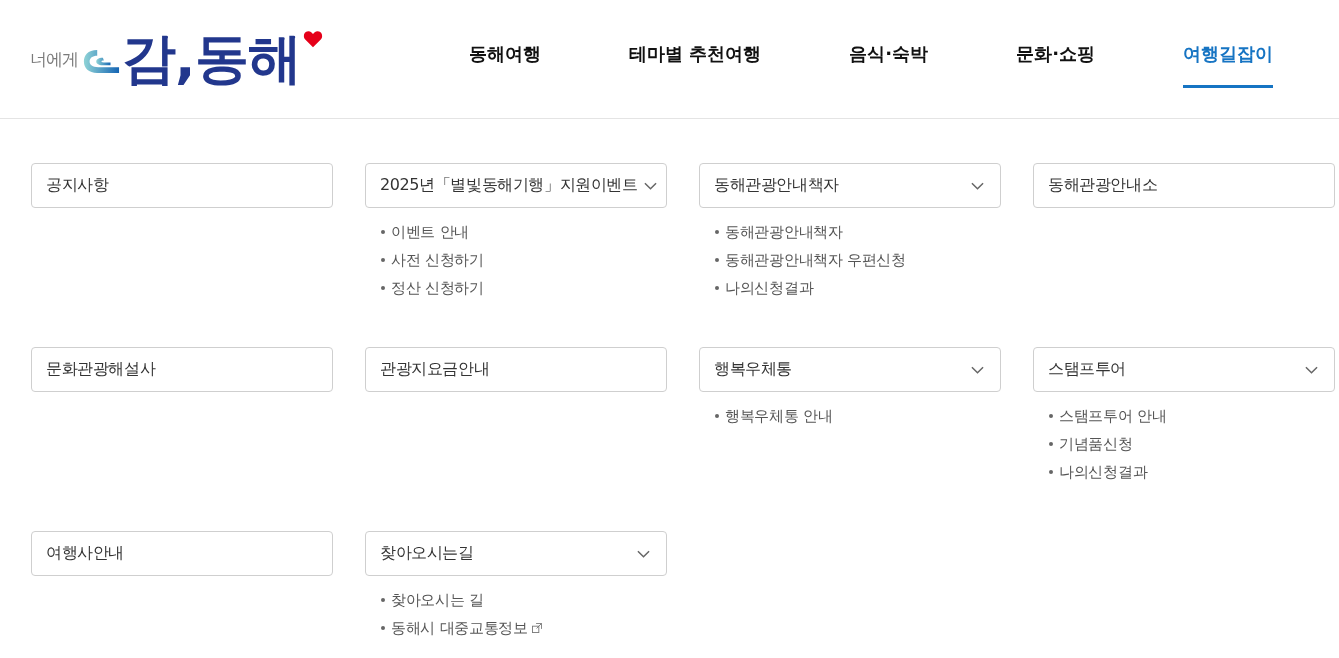 This screenshot has height=658, width=1339. What do you see at coordinates (430, 232) in the screenshot?
I see `submenu-link: 이벤트 안내` at bounding box center [430, 232].